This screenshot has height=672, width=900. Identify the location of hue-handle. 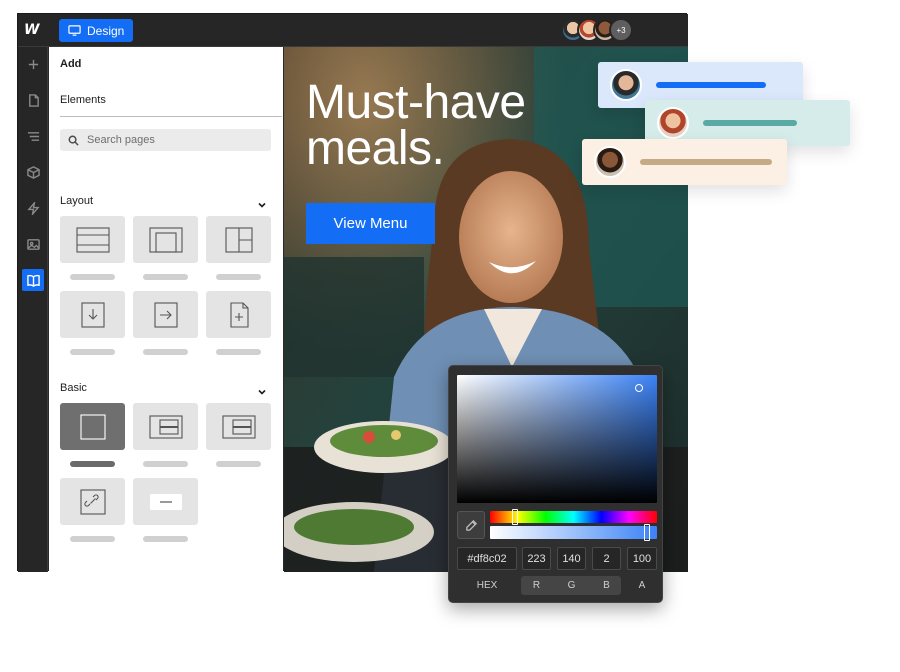
(515, 517).